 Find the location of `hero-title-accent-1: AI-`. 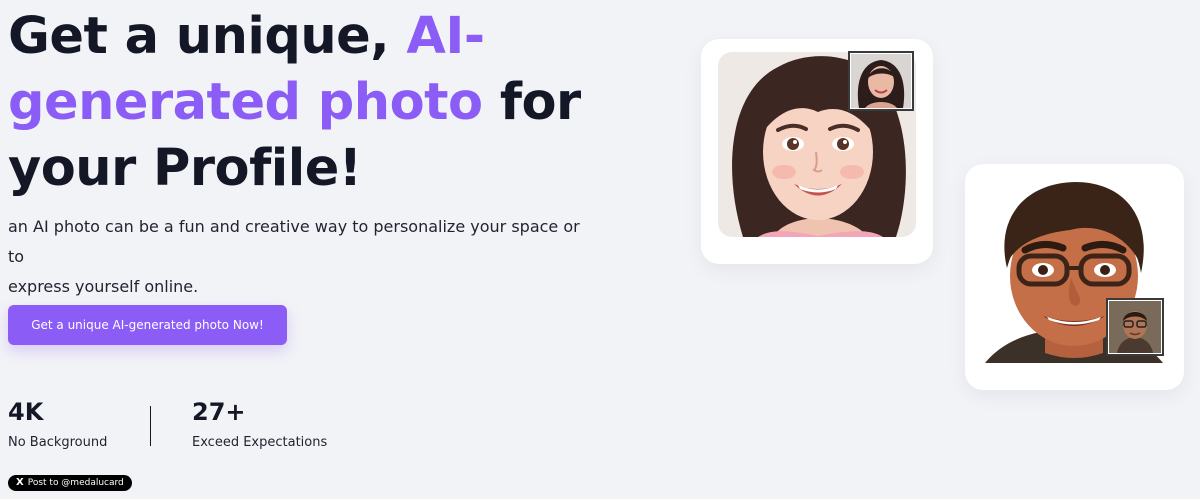

hero-title-accent-1: AI- is located at coordinates (445, 36).